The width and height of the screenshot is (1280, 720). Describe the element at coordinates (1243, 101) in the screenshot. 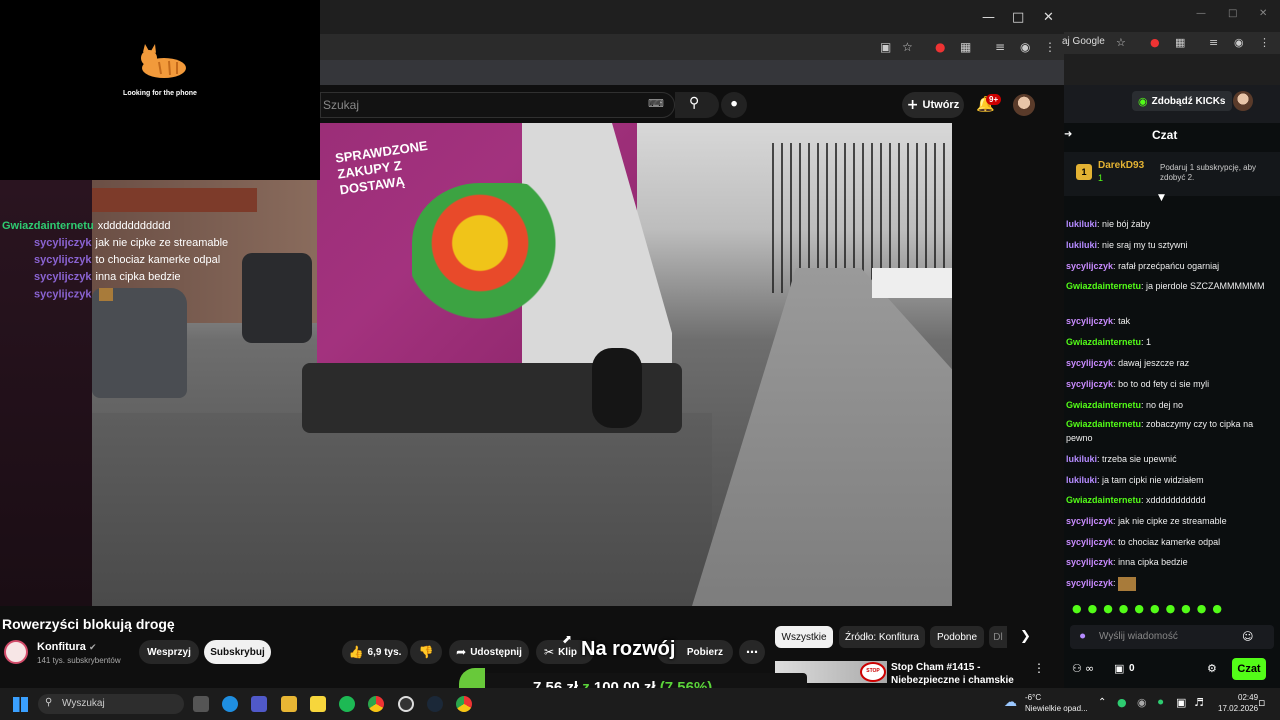

I see `kick-account-avatar` at that location.